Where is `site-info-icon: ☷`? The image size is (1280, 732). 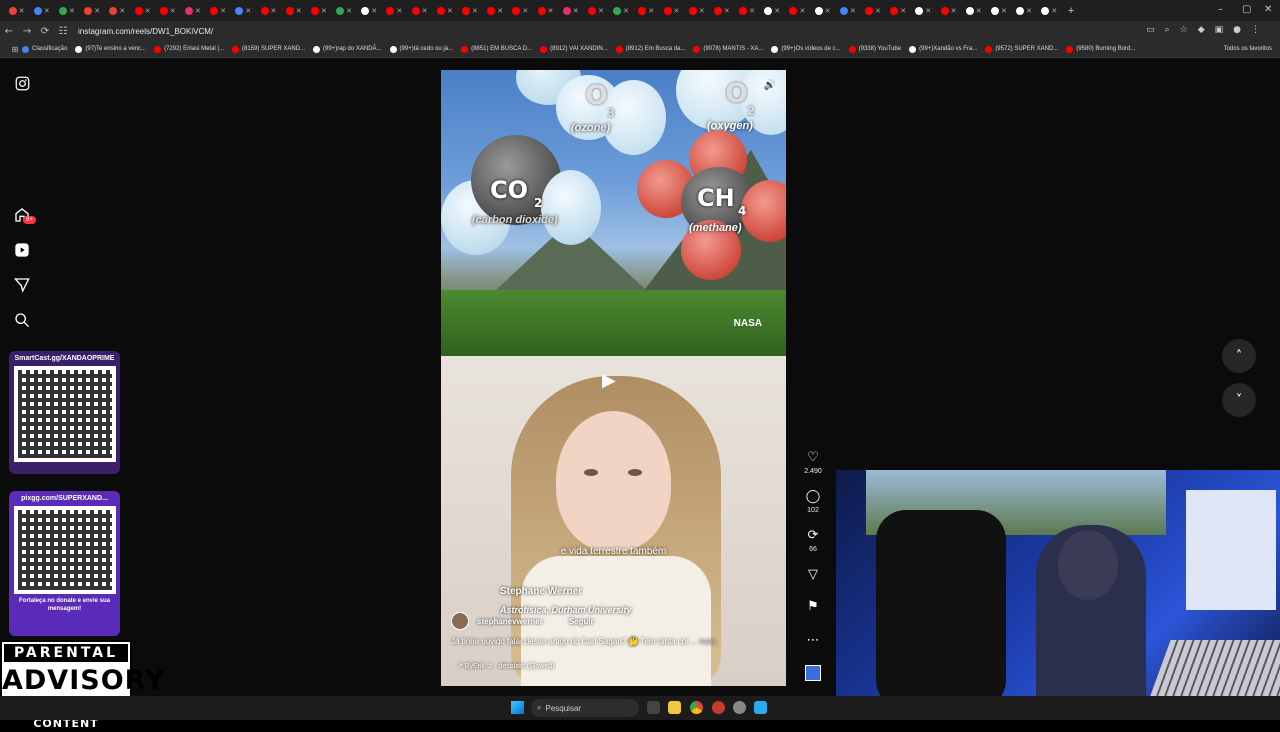
site-info-icon: ☷ is located at coordinates (63, 31).